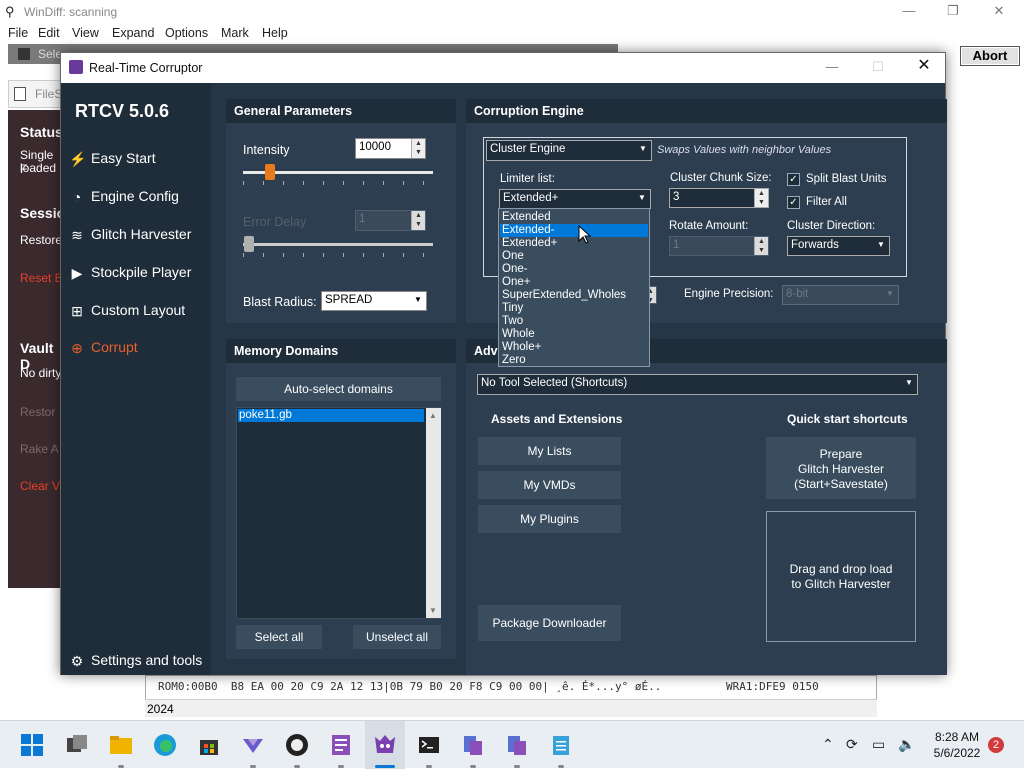 This screenshot has width=1024, height=769. What do you see at coordinates (77, 348) in the screenshot?
I see `crosshair-icon: ⊕` at bounding box center [77, 348].